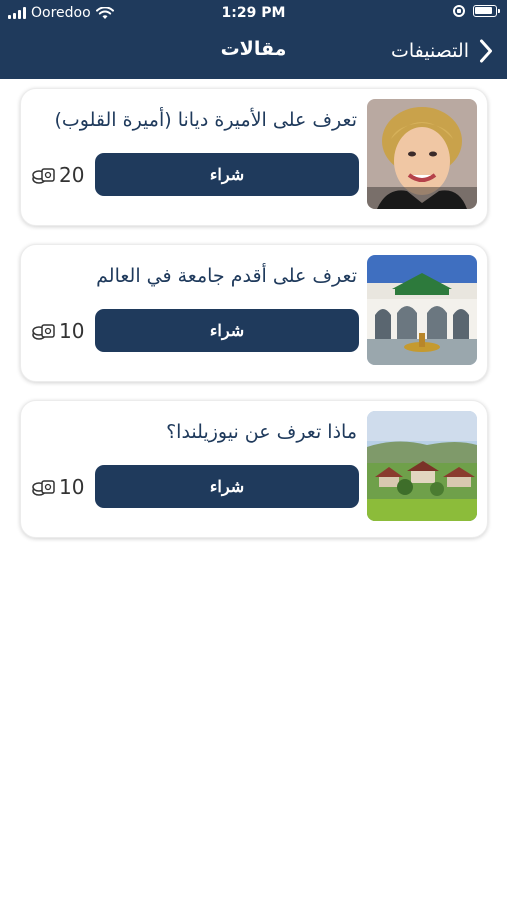 This screenshot has width=507, height=900. Describe the element at coordinates (429, 51) in the screenshot. I see `back-label: التصنيفات` at that location.